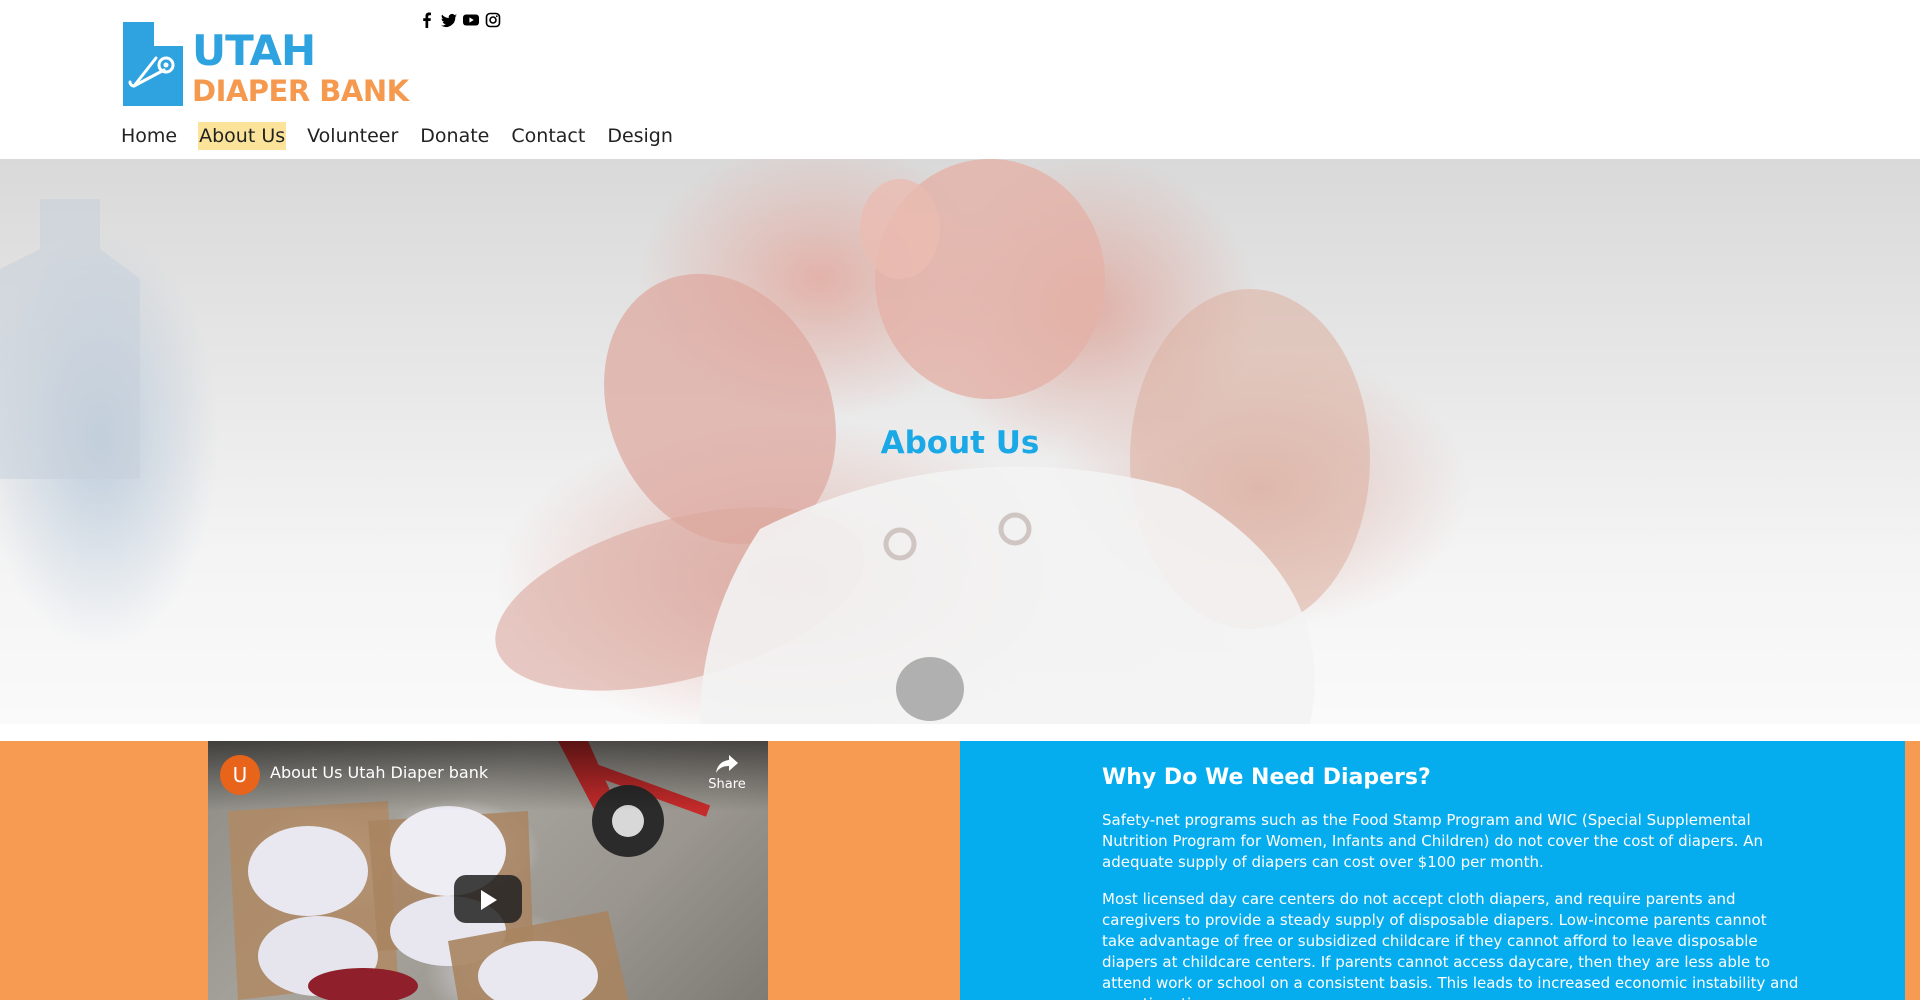 The image size is (1920, 1000). I want to click on share-button: Share, so click(727, 772).